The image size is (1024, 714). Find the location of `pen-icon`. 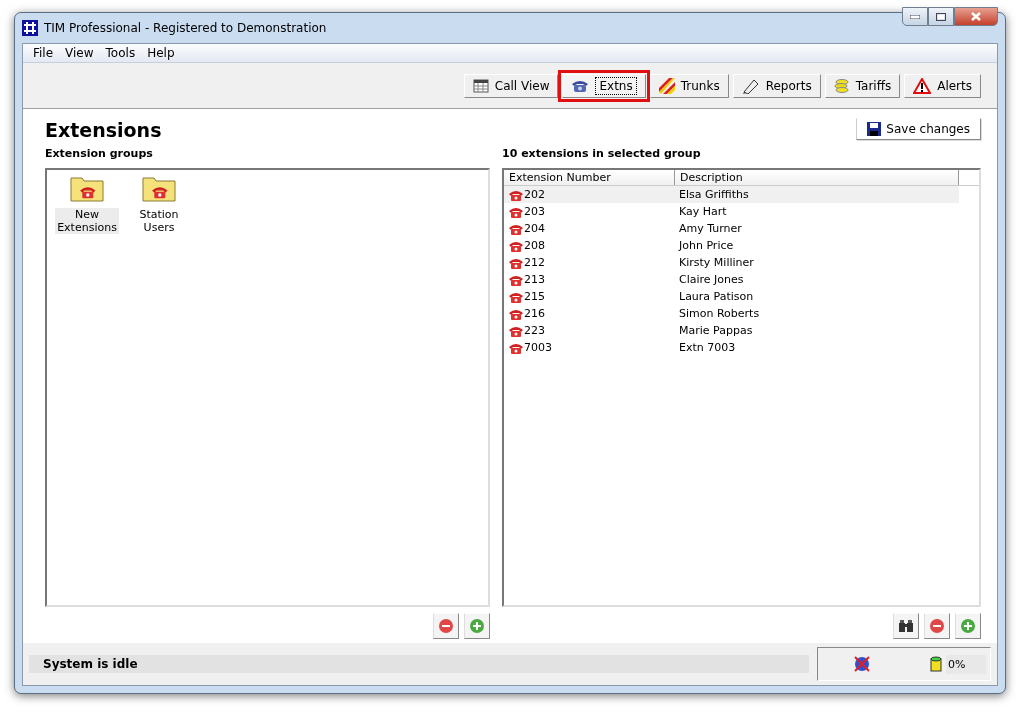

pen-icon is located at coordinates (750, 85).